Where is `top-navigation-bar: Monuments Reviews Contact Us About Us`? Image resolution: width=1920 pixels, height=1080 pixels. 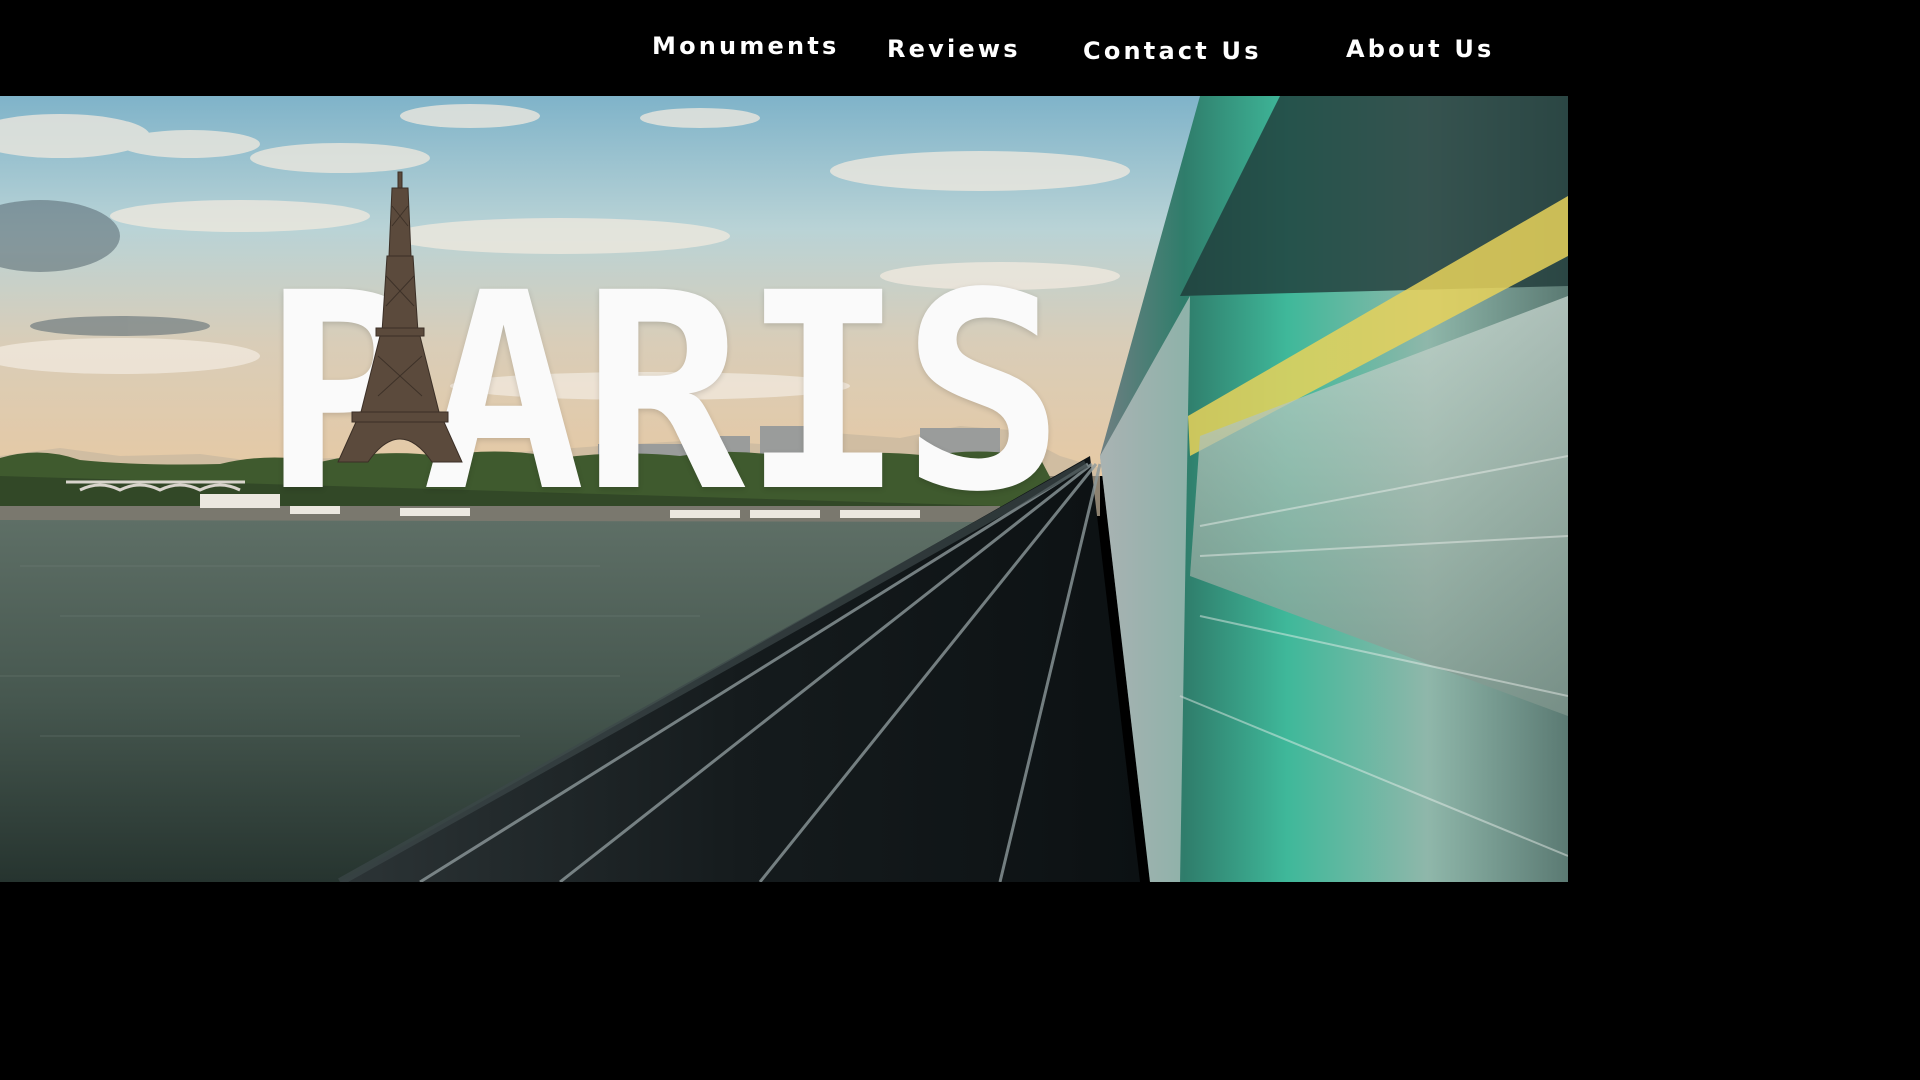
top-navigation-bar: Monuments Reviews Contact Us About Us is located at coordinates (784, 48).